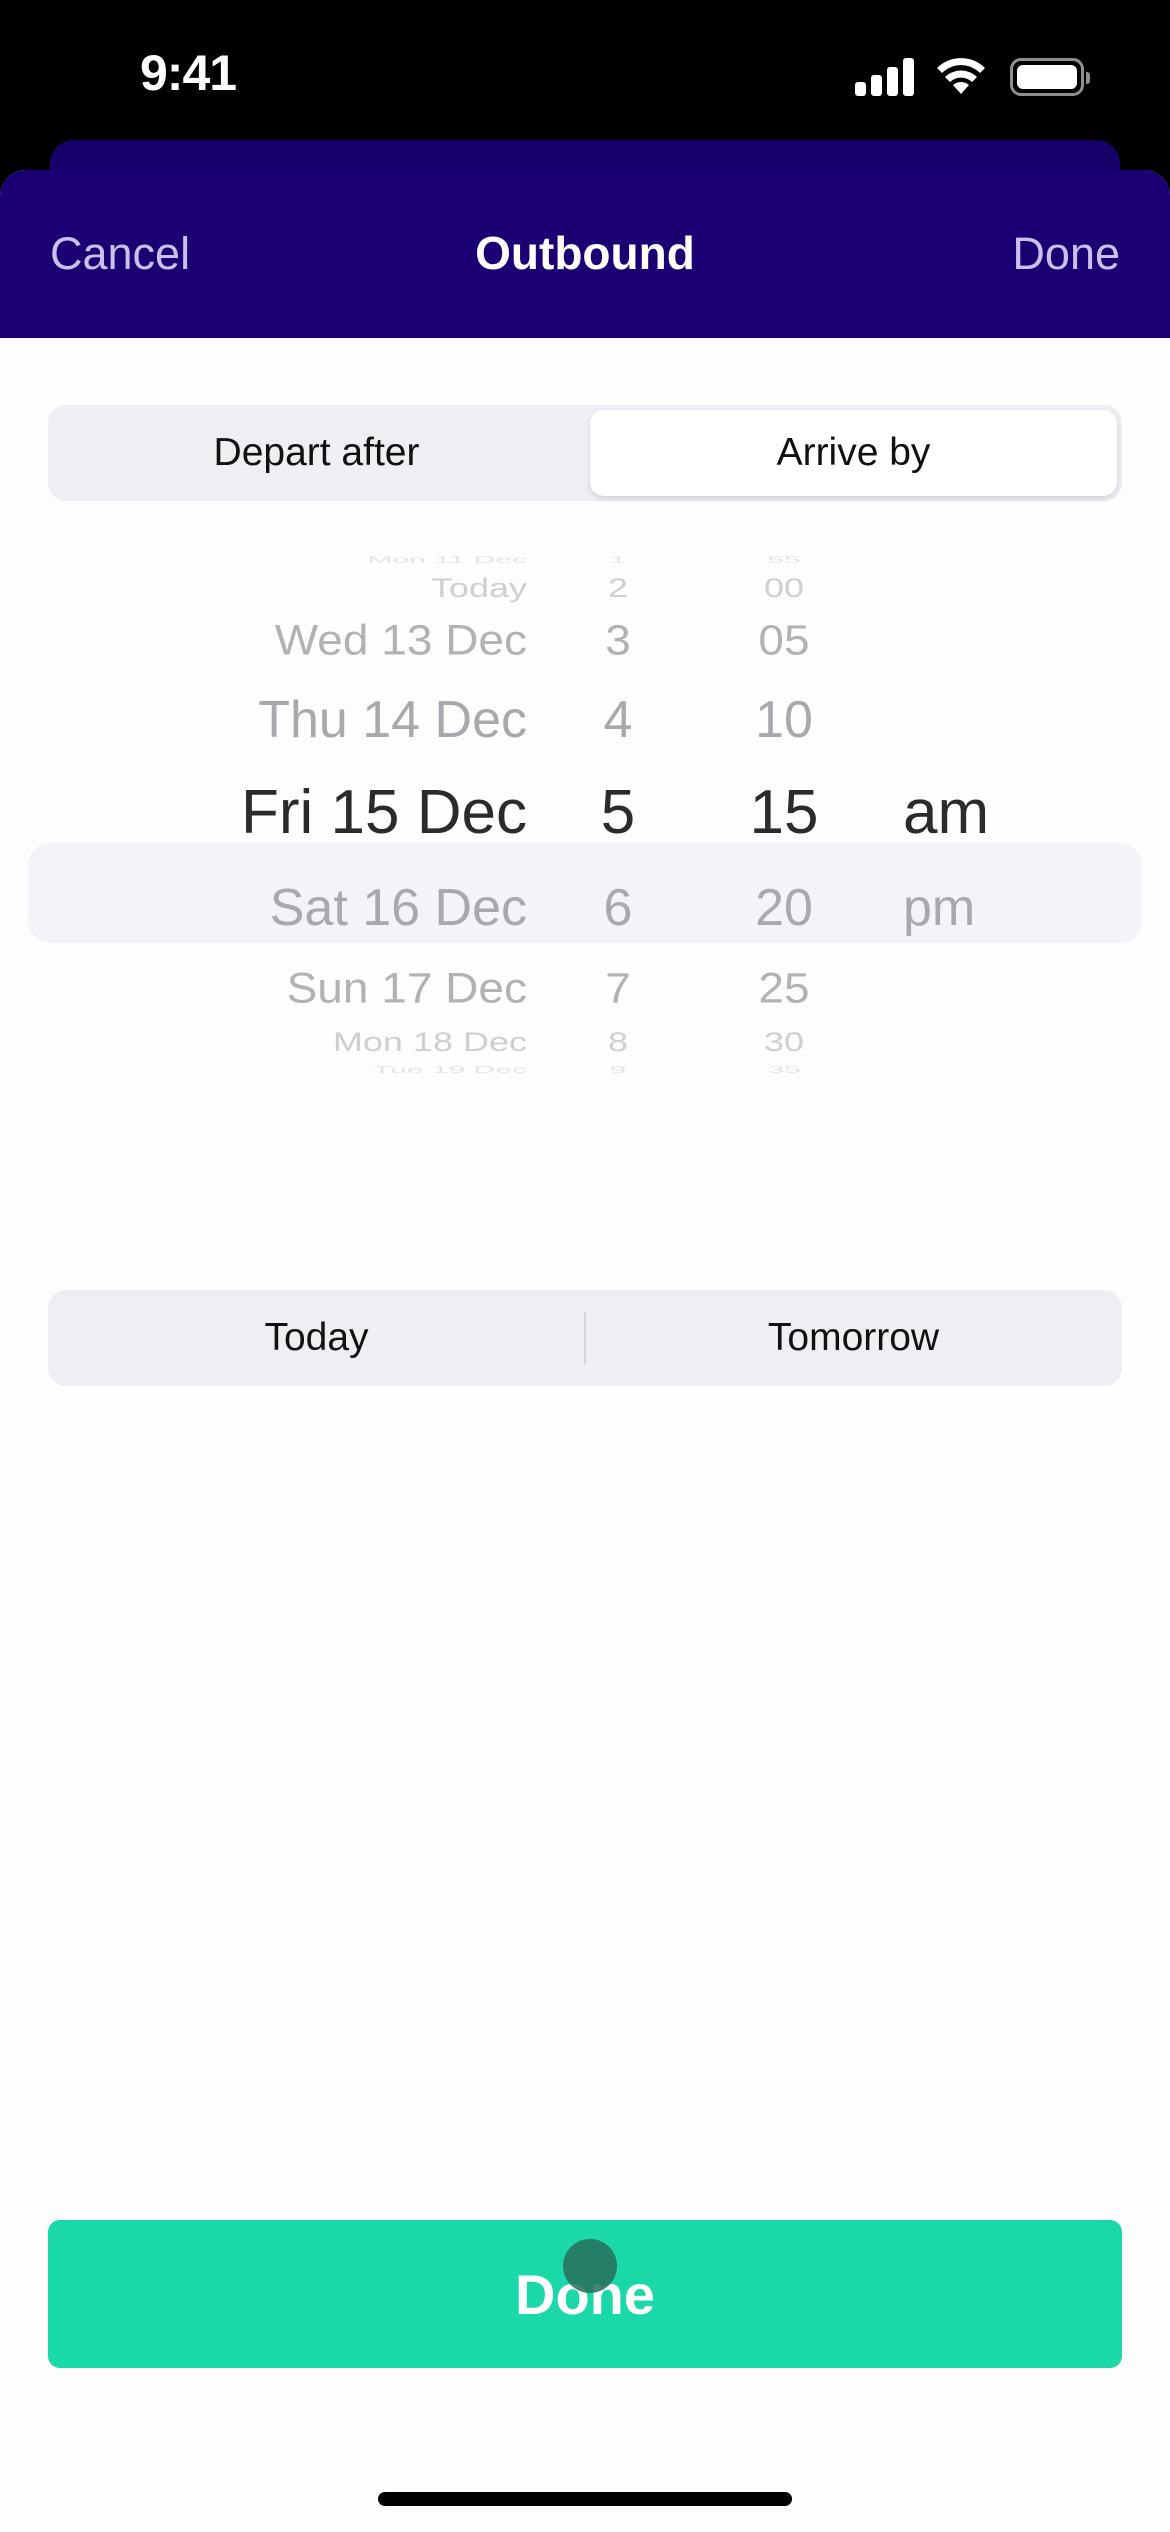 This screenshot has height=2532, width=1170. What do you see at coordinates (447, 559) in the screenshot?
I see `picker-date-value: Mon 11 Dec` at bounding box center [447, 559].